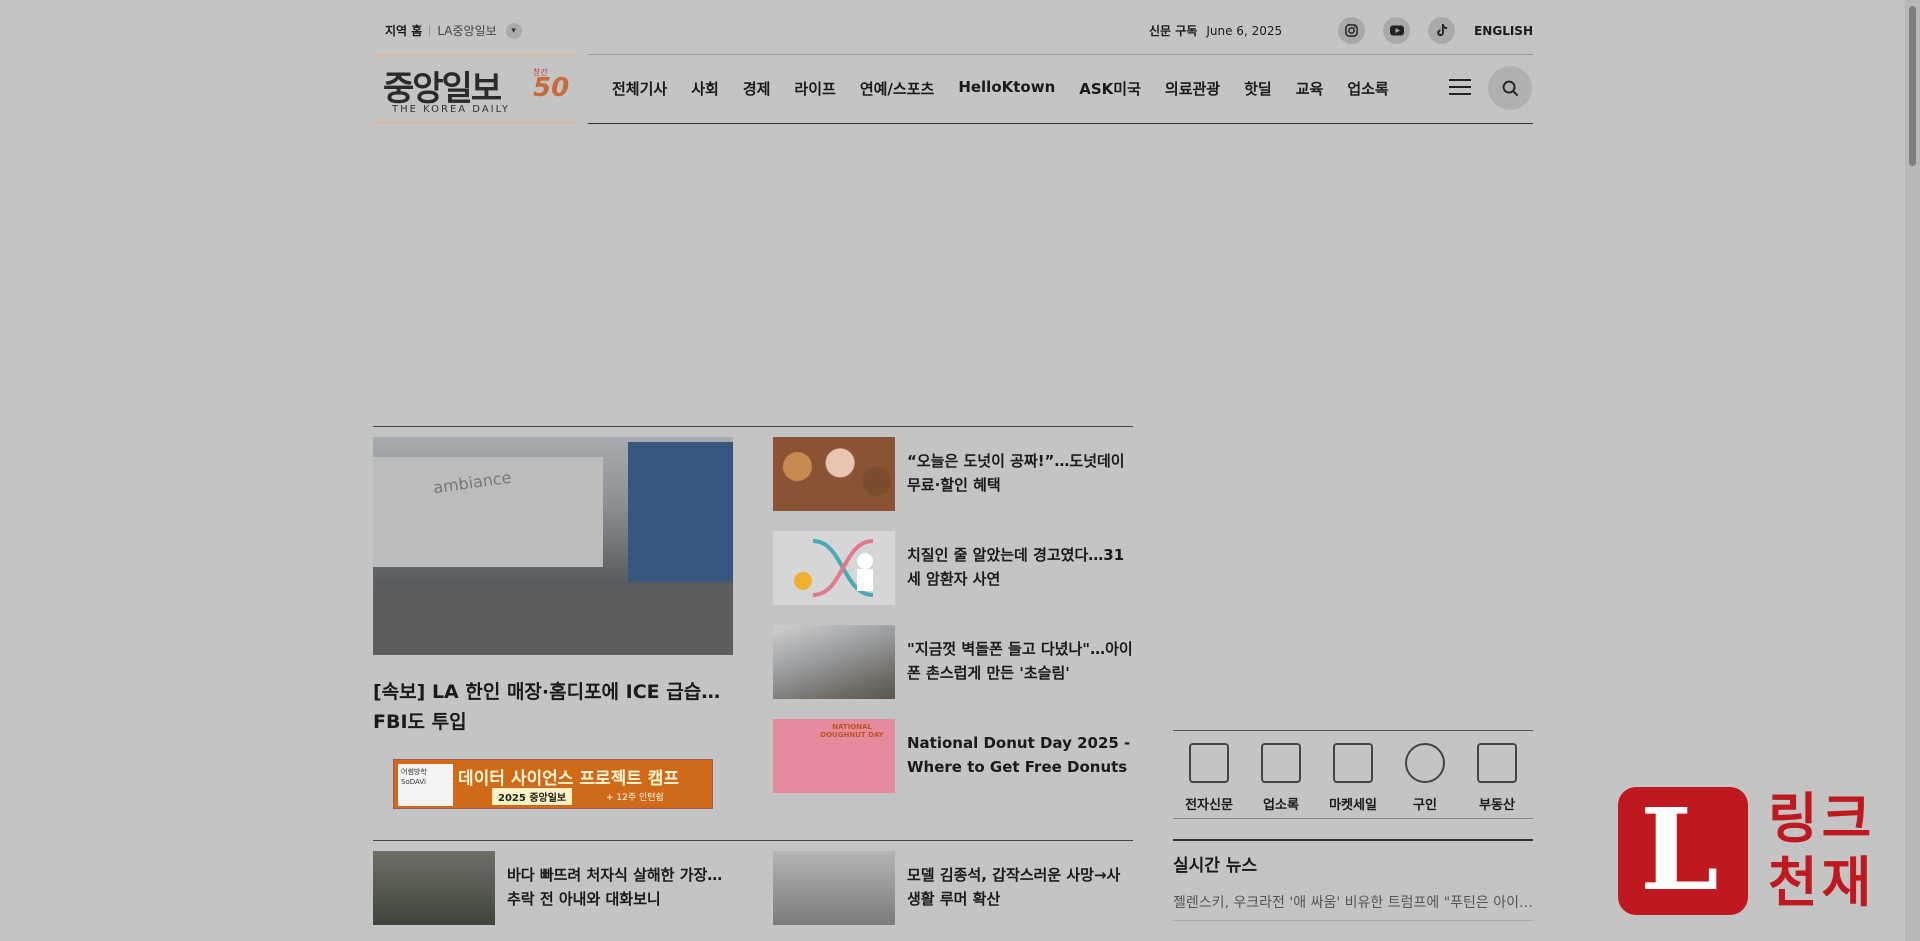  What do you see at coordinates (1352, 30) in the screenshot?
I see `instagram-icon` at bounding box center [1352, 30].